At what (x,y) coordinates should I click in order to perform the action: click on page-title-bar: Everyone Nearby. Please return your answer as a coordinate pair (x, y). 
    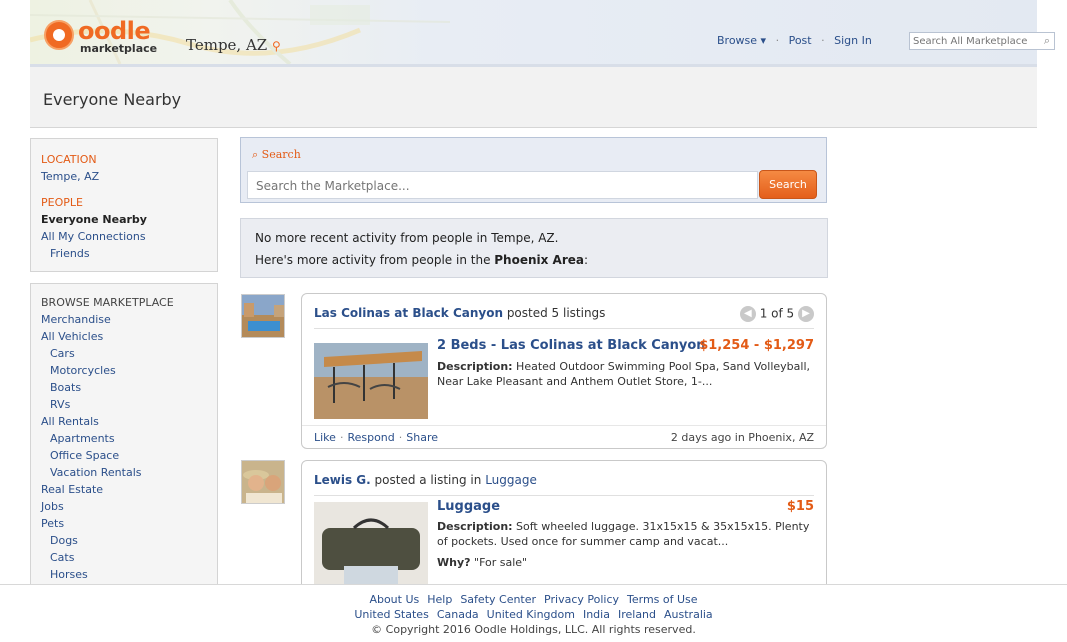
    Looking at the image, I should click on (533, 97).